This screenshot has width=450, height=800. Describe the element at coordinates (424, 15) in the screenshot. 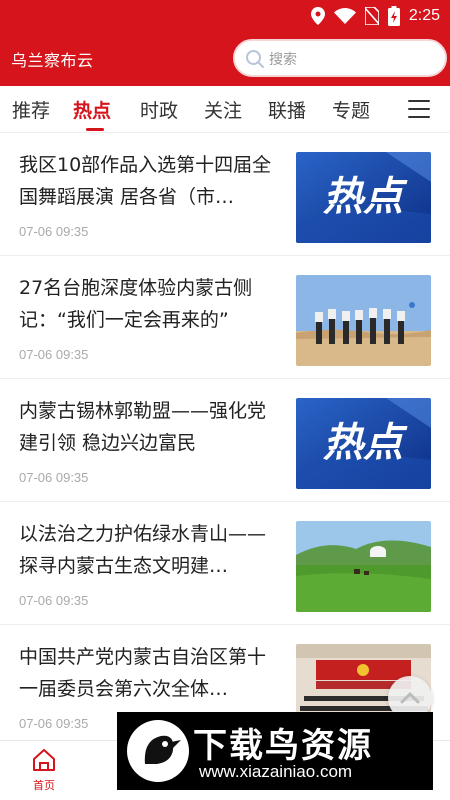

I see `status-time: 2:25` at that location.